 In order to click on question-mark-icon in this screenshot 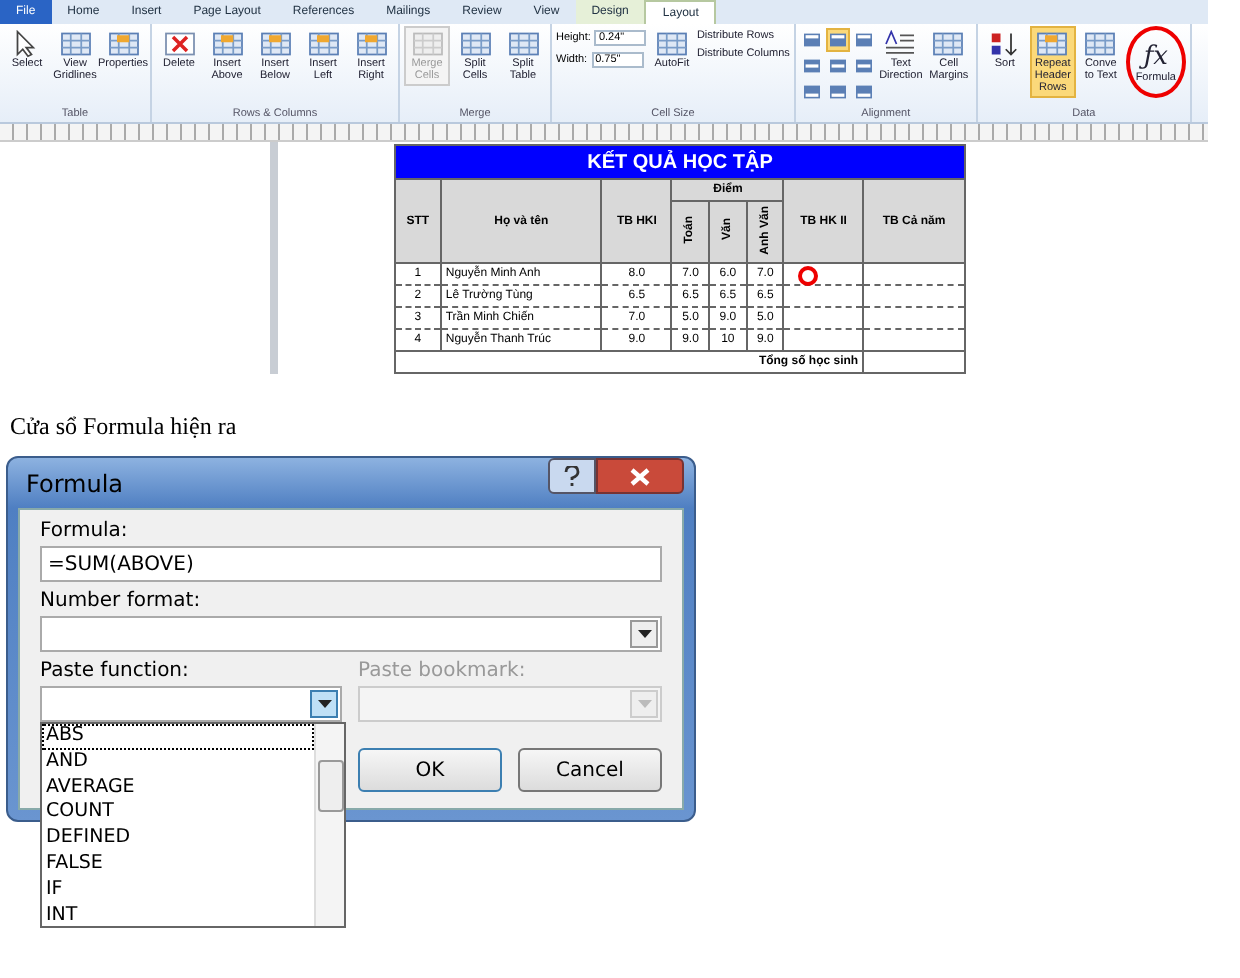, I will do `click(572, 476)`.